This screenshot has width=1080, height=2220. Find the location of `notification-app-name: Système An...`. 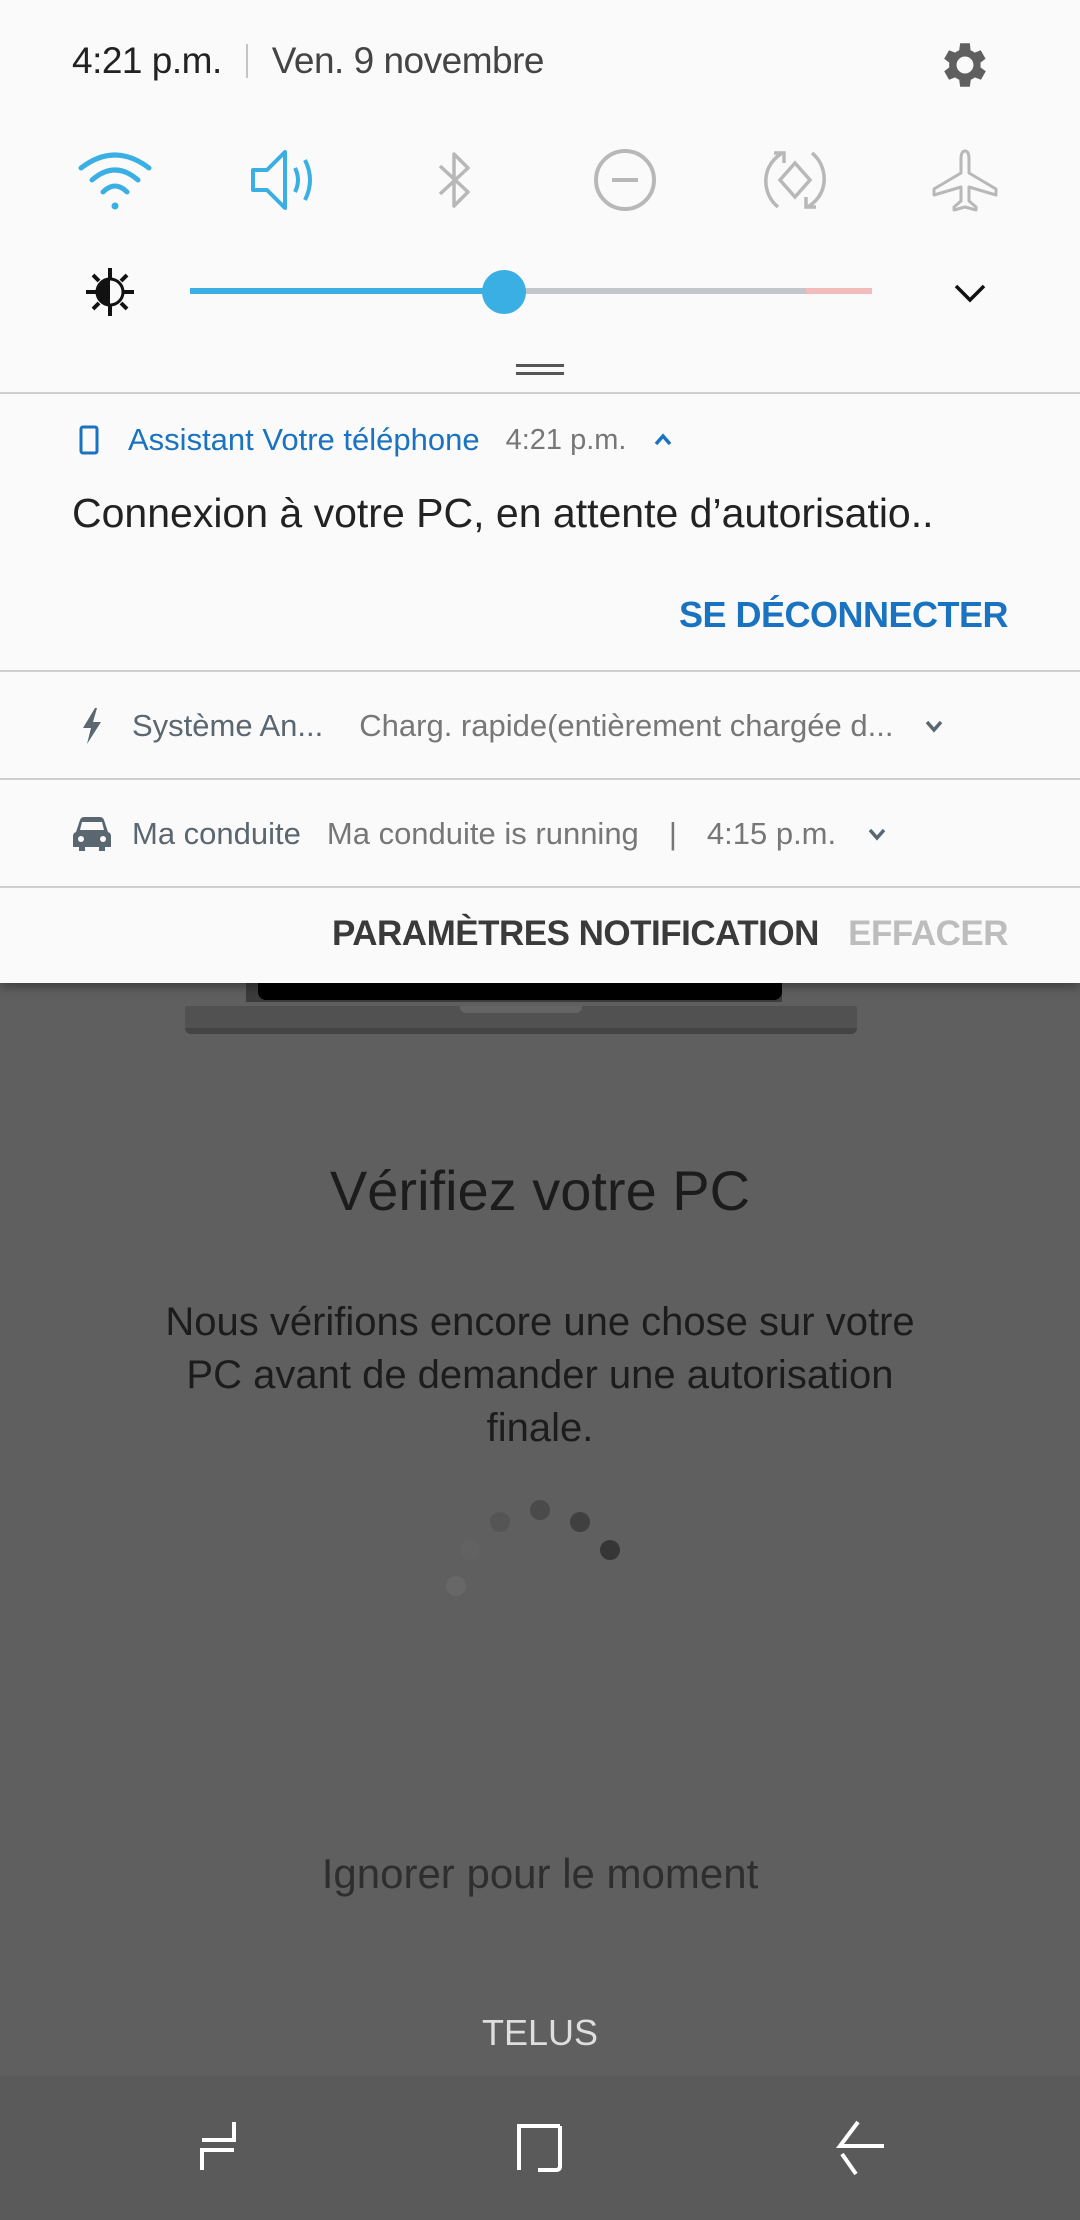

notification-app-name: Système An... is located at coordinates (228, 725).